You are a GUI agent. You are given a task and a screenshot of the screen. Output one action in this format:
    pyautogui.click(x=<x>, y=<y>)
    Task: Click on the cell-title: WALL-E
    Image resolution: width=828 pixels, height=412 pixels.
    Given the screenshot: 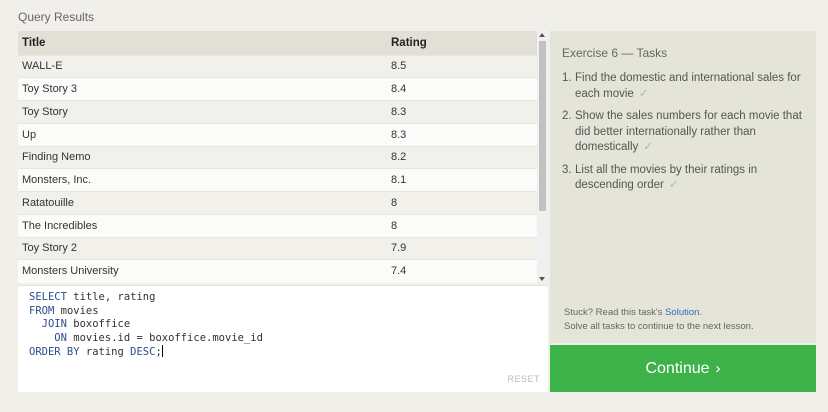 What is the action you would take?
    pyautogui.click(x=42, y=66)
    